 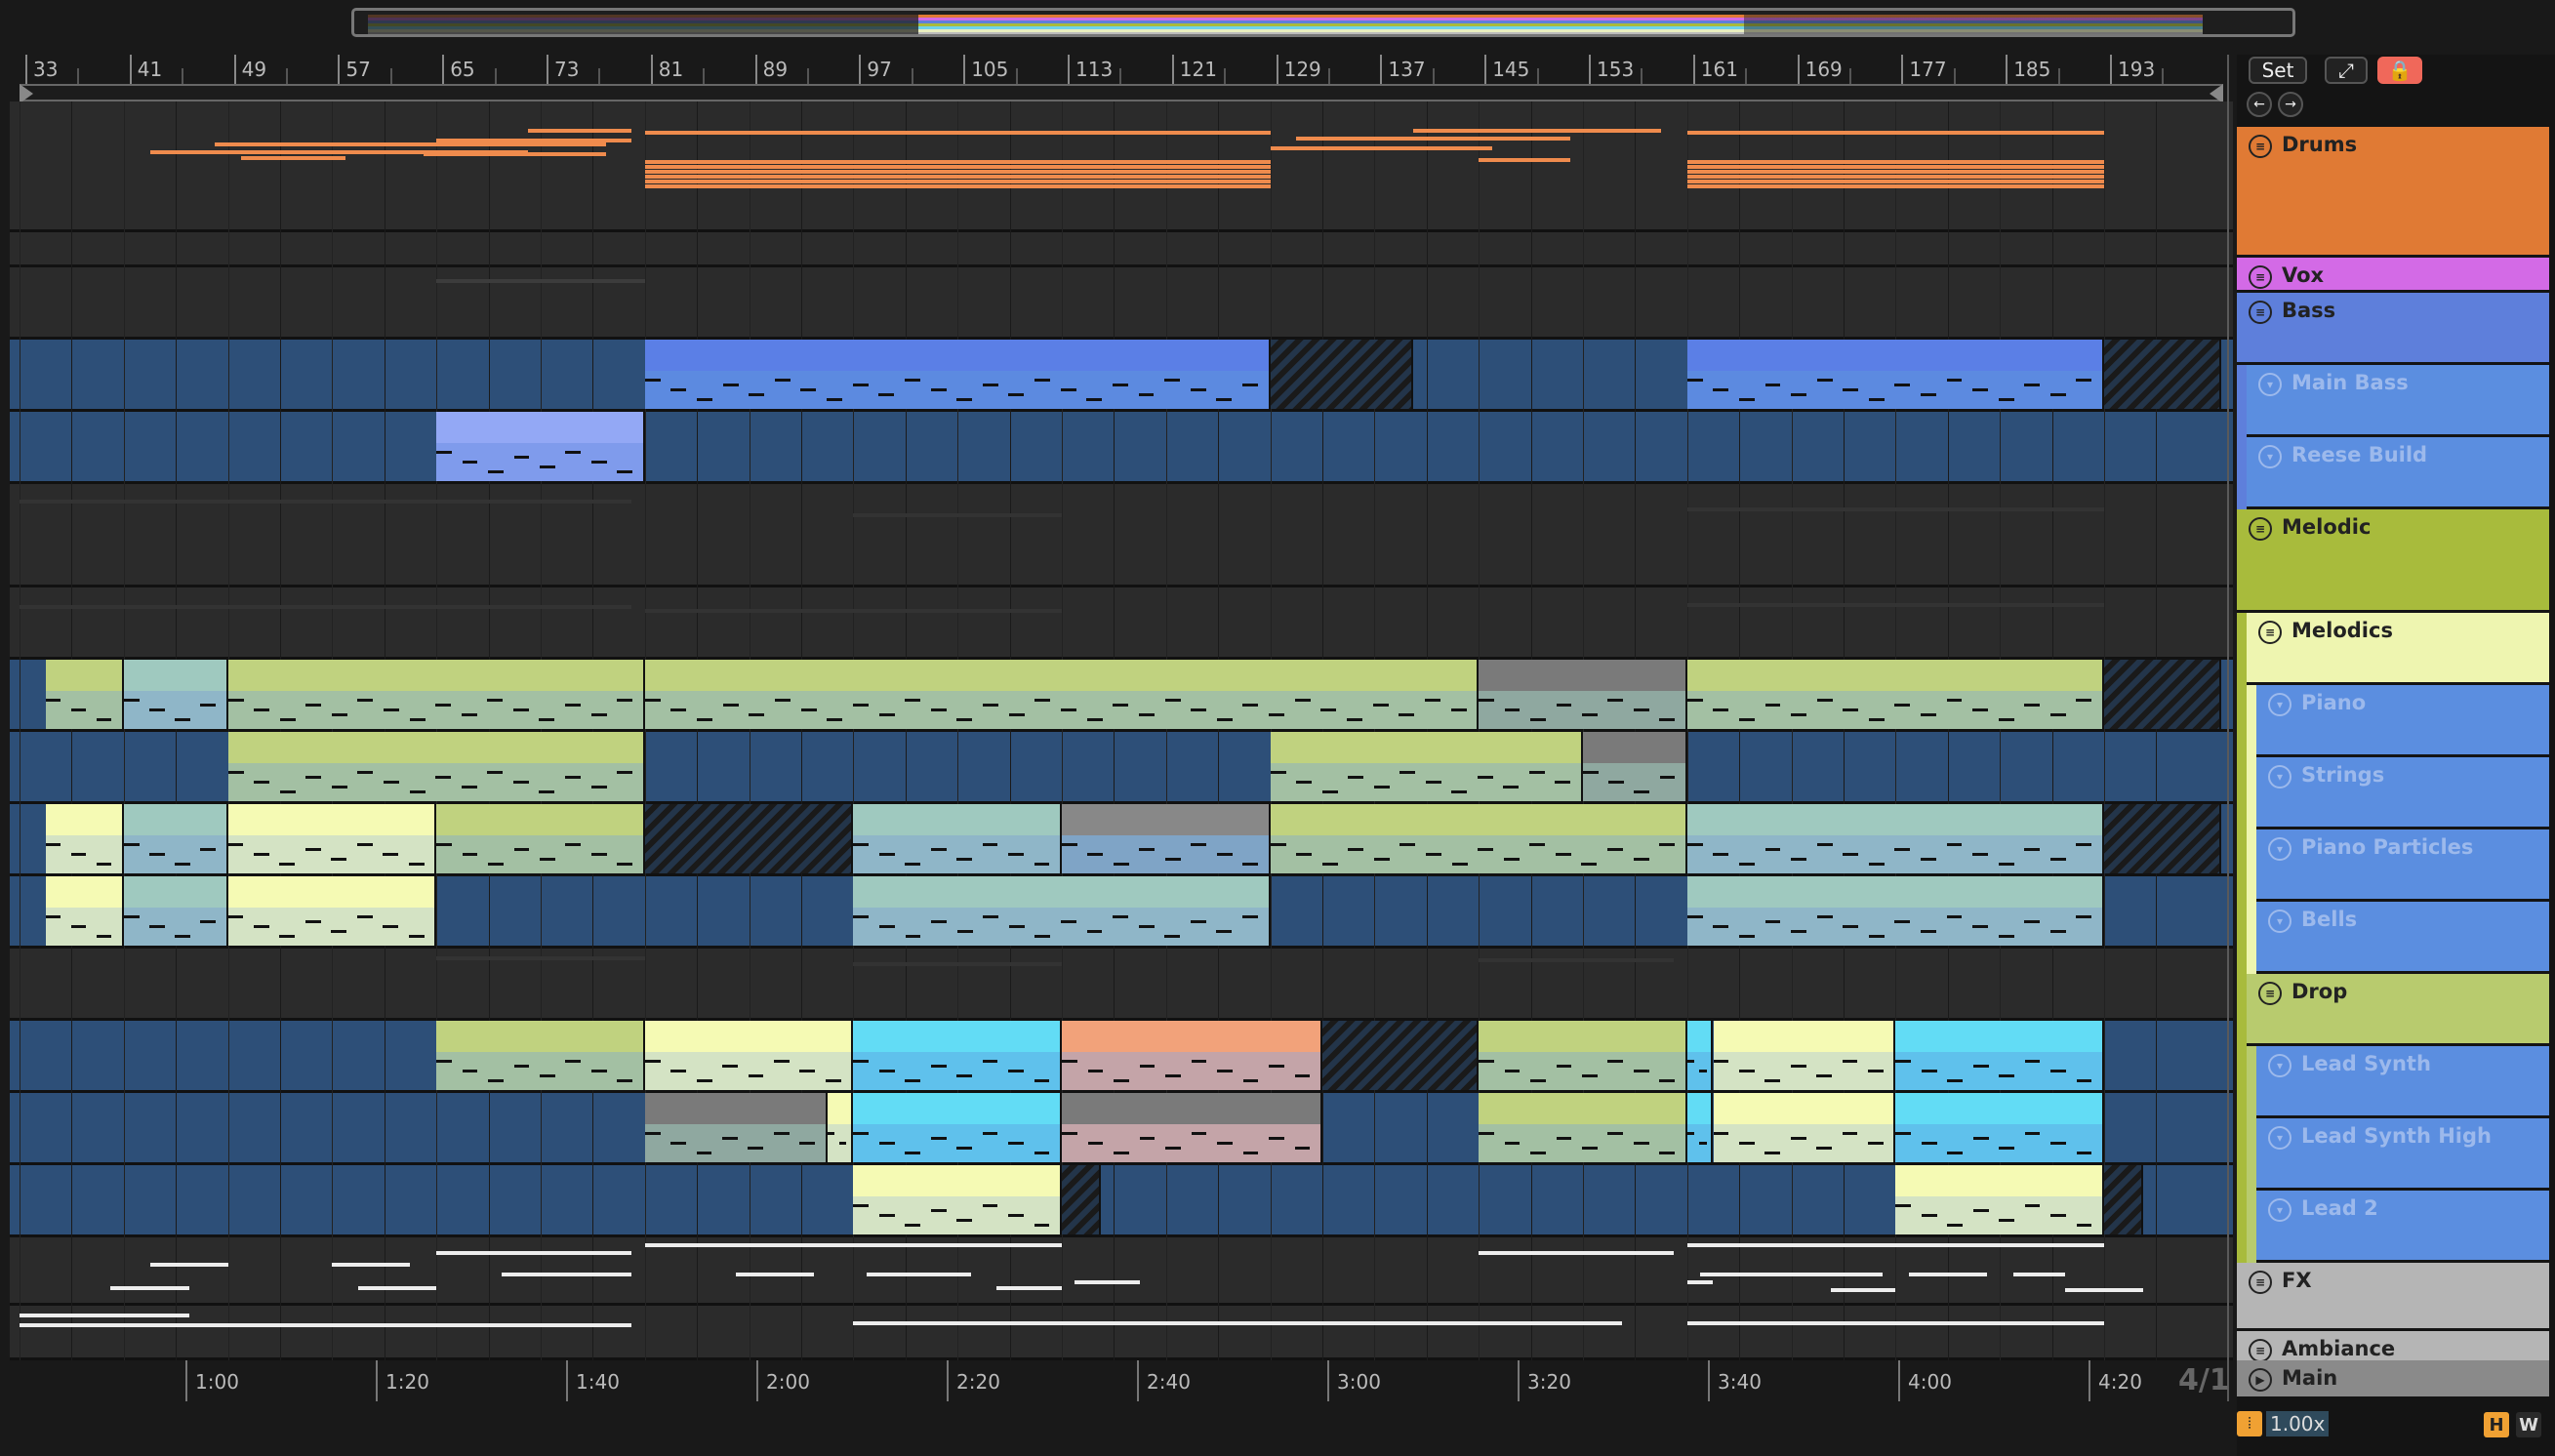 What do you see at coordinates (2402, 865) in the screenshot?
I see `track-header-piano-particles: ▾ Piano Particles` at bounding box center [2402, 865].